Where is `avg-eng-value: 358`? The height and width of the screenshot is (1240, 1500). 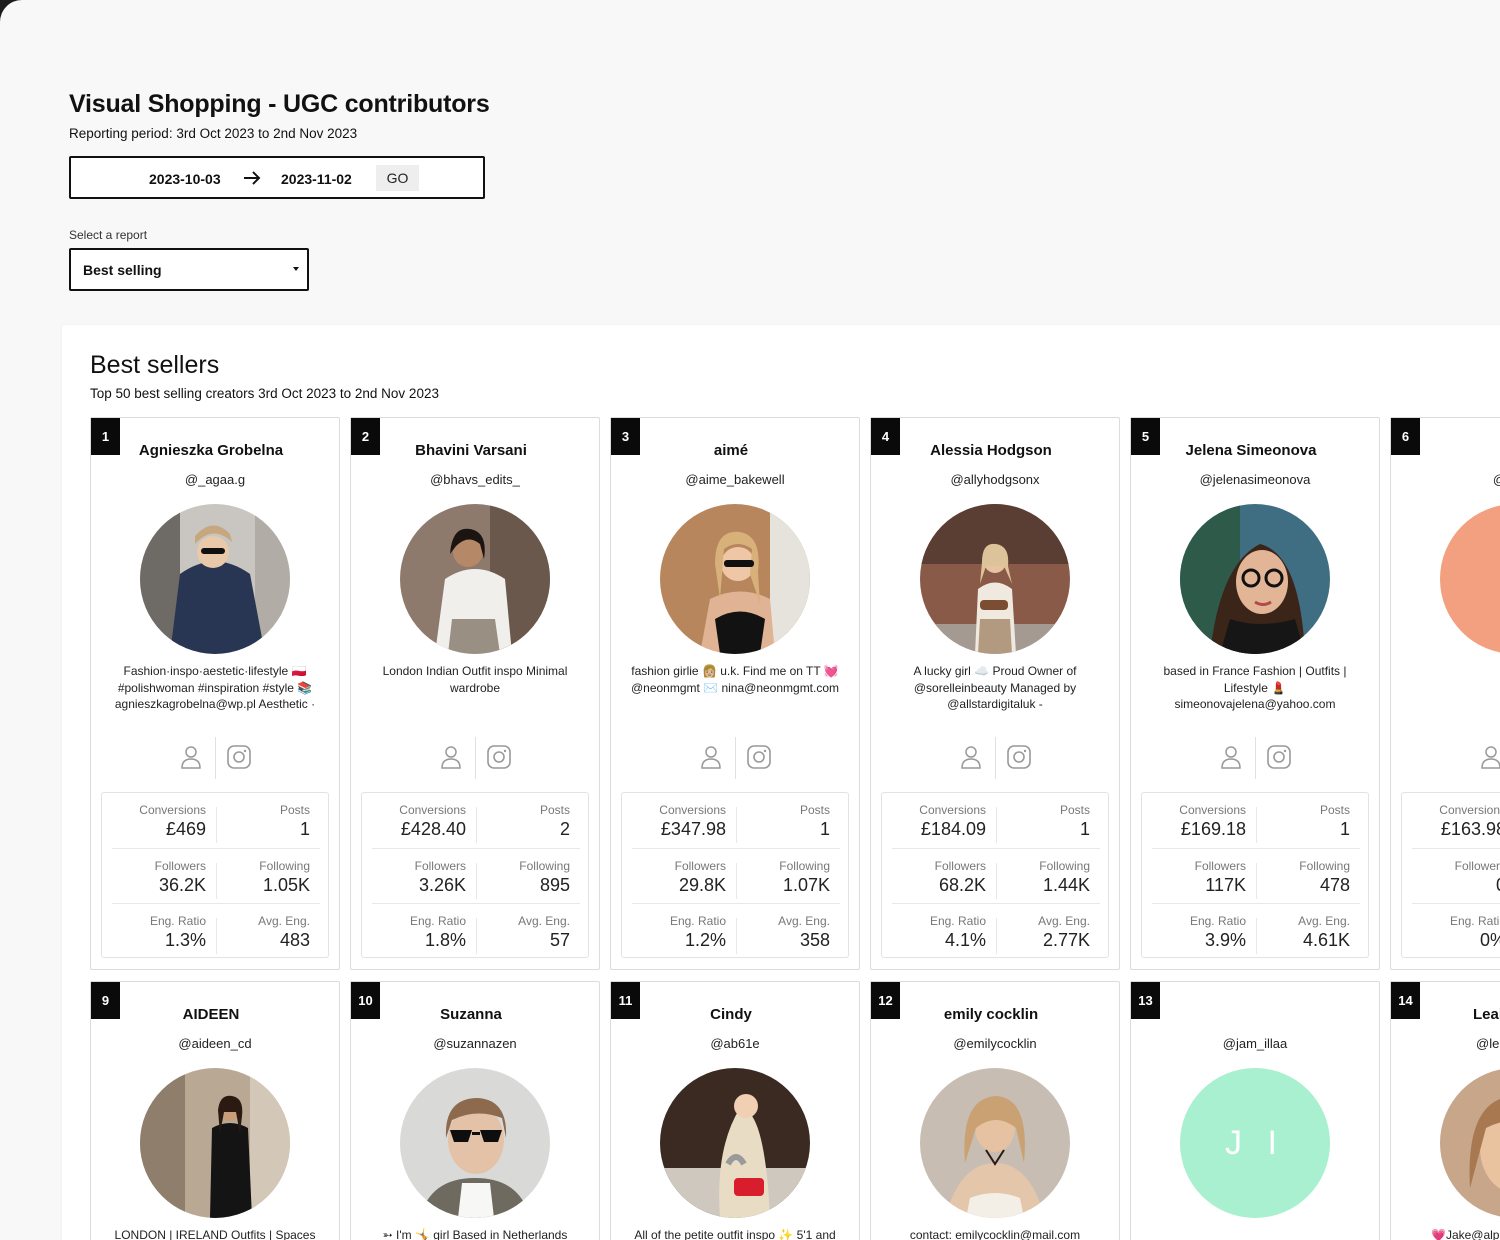
avg-eng-value: 358 is located at coordinates (814, 940).